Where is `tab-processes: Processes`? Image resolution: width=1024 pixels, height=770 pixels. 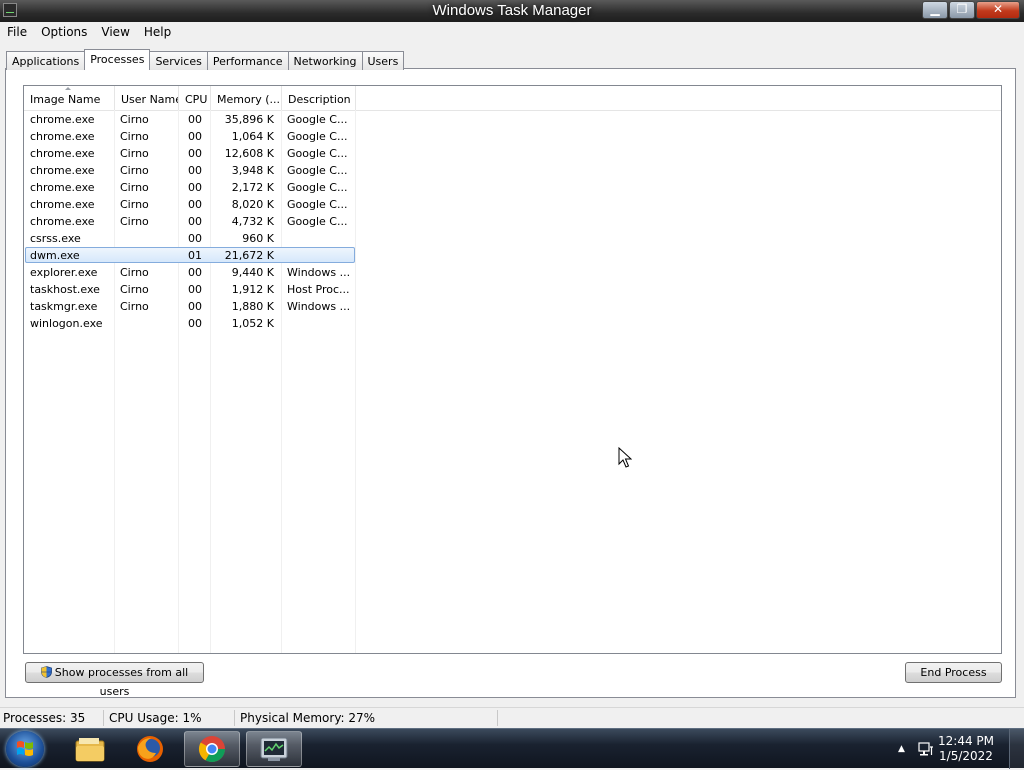
tab-processes: Processes is located at coordinates (117, 59).